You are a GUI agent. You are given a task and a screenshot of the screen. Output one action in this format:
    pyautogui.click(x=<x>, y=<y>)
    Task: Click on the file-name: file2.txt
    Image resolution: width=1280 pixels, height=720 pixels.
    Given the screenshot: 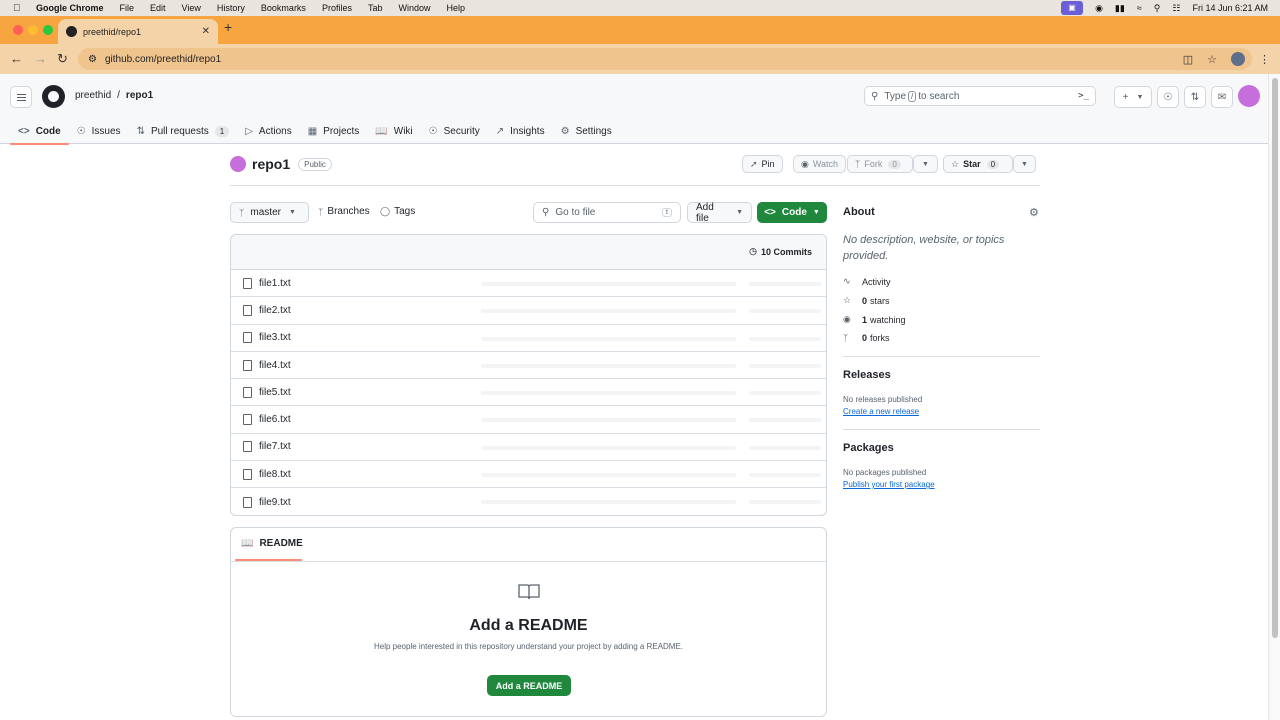 What is the action you would take?
    pyautogui.click(x=275, y=310)
    